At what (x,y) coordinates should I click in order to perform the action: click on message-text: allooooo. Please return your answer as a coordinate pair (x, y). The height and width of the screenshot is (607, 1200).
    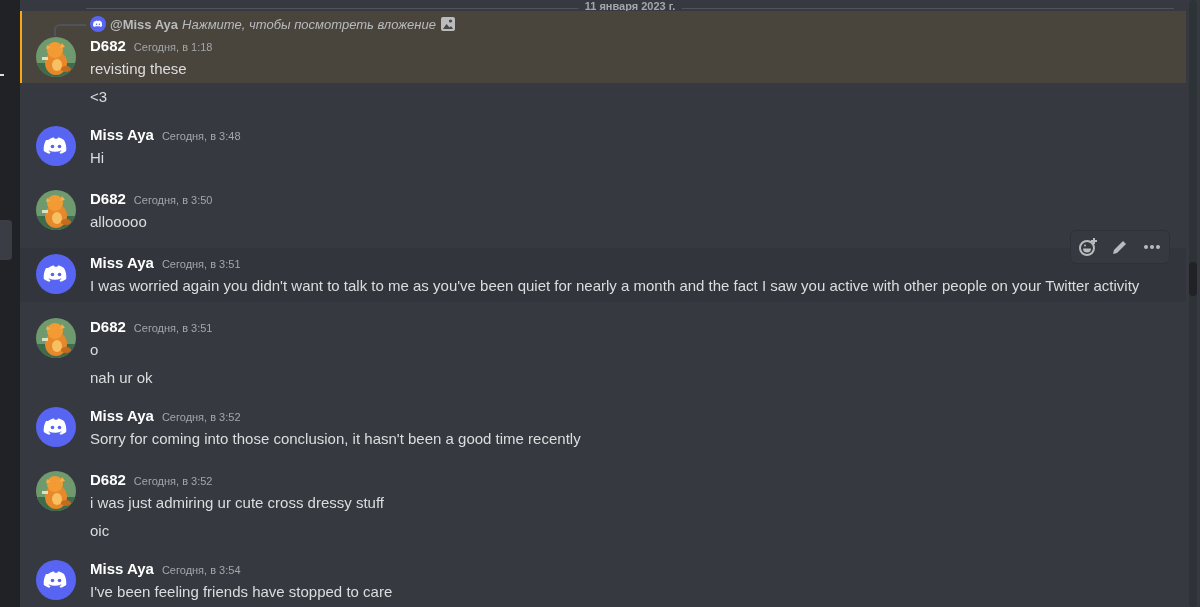
    Looking at the image, I should click on (119, 222).